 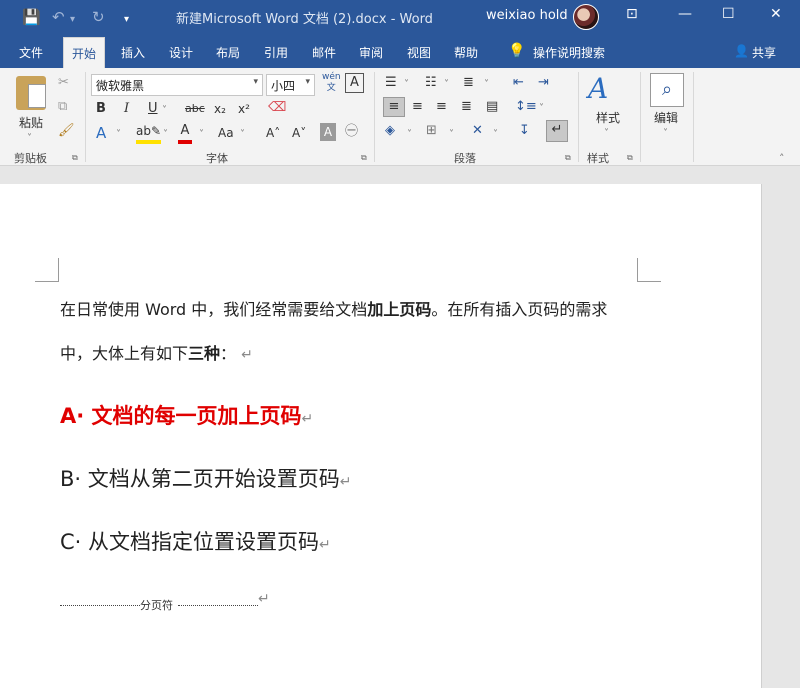 What do you see at coordinates (195, 541) in the screenshot?
I see `list-item-c: C· 从文档指定位置设置页码↵` at bounding box center [195, 541].